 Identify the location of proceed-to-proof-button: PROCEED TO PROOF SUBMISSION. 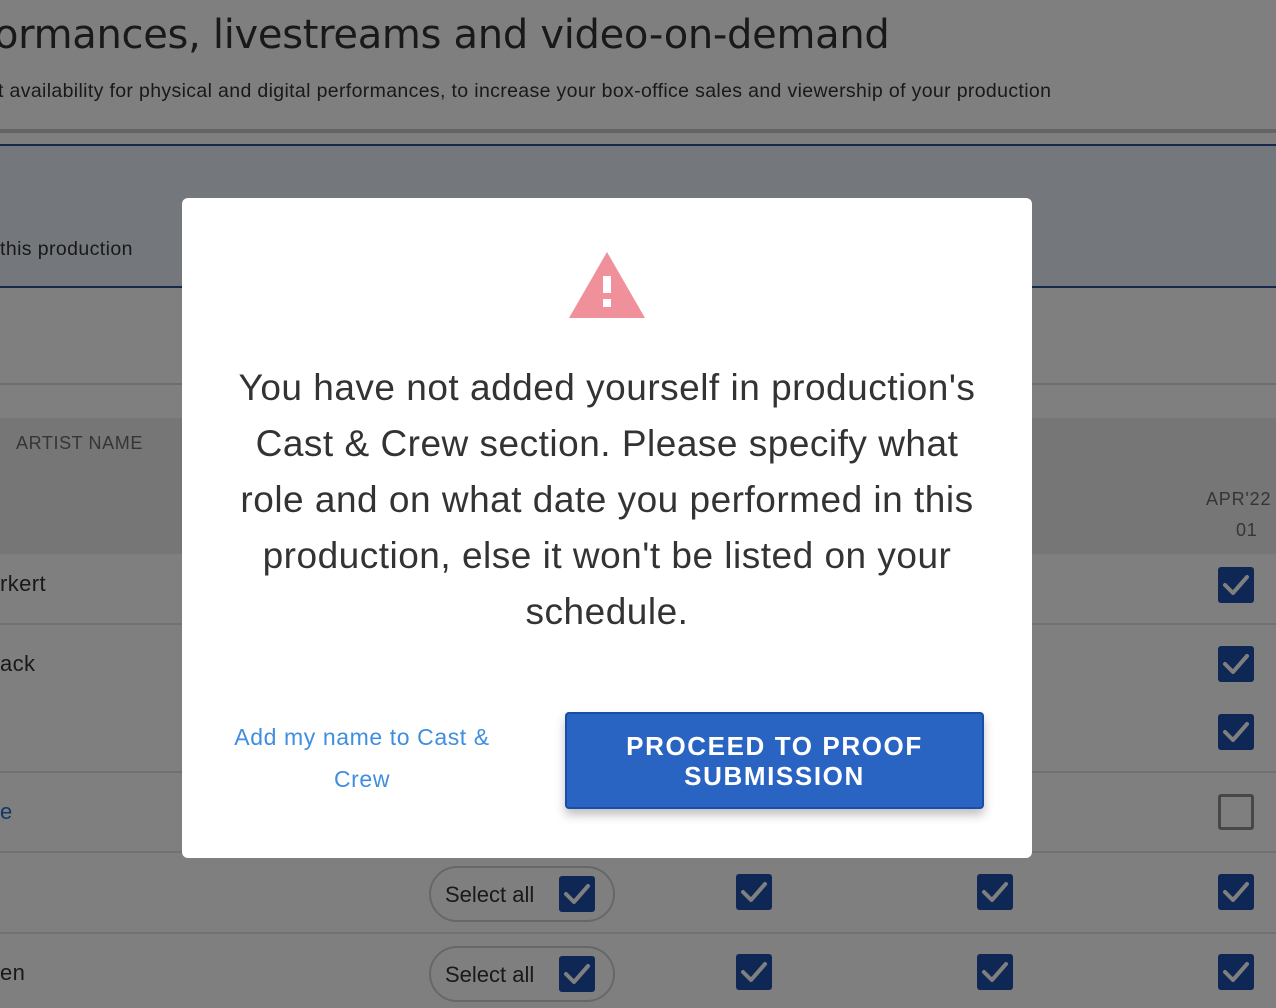
(774, 760).